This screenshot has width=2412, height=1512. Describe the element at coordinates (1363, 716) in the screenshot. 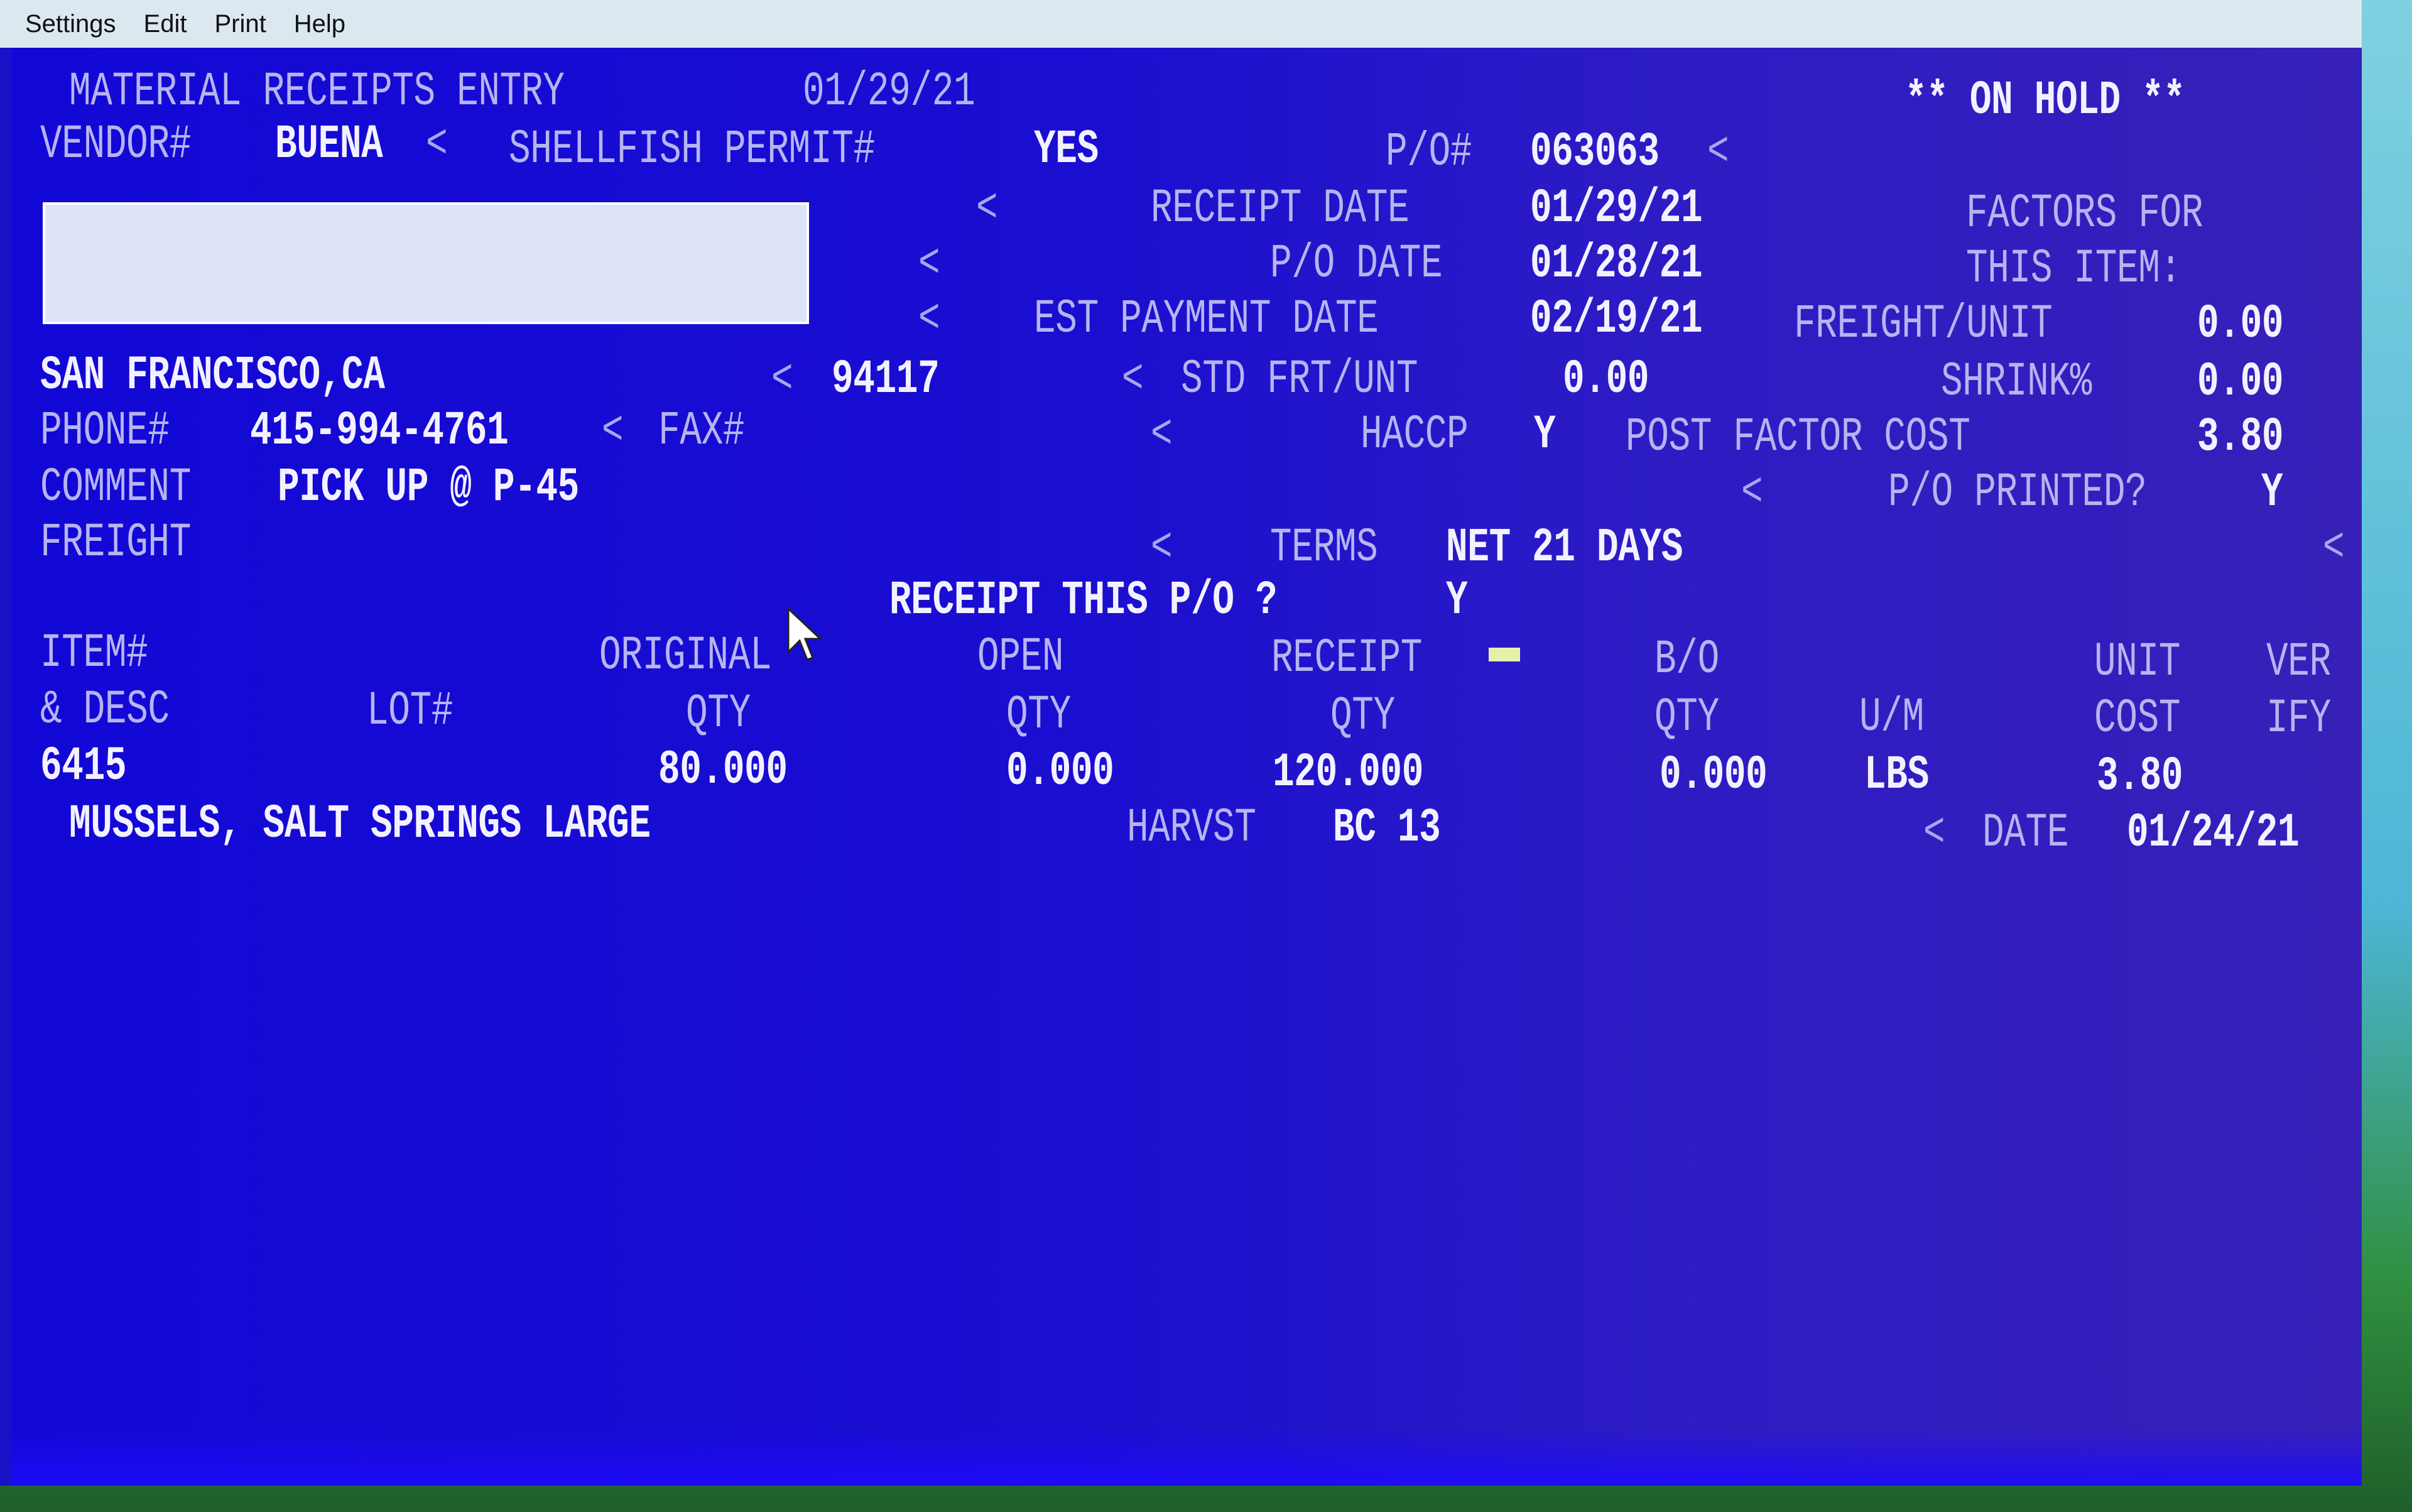

I see `col-receipt-qty-header: QTY` at that location.